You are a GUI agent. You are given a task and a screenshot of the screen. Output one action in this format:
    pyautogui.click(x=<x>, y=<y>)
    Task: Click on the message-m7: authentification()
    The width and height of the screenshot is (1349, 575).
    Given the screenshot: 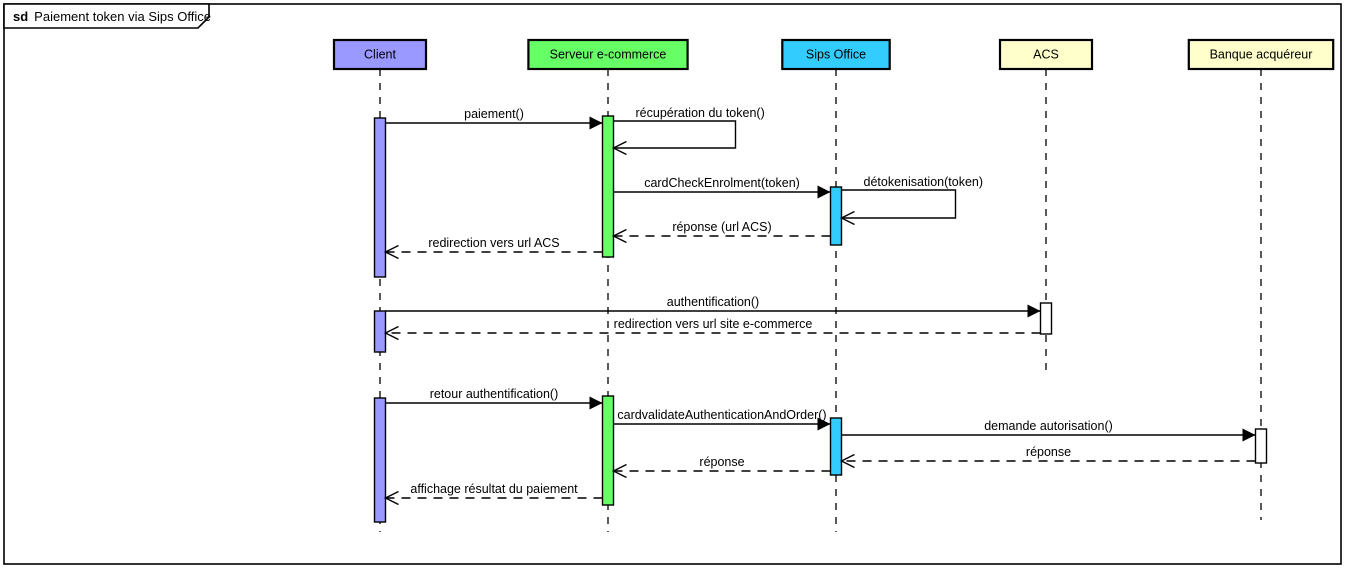 What is the action you would take?
    pyautogui.click(x=713, y=306)
    